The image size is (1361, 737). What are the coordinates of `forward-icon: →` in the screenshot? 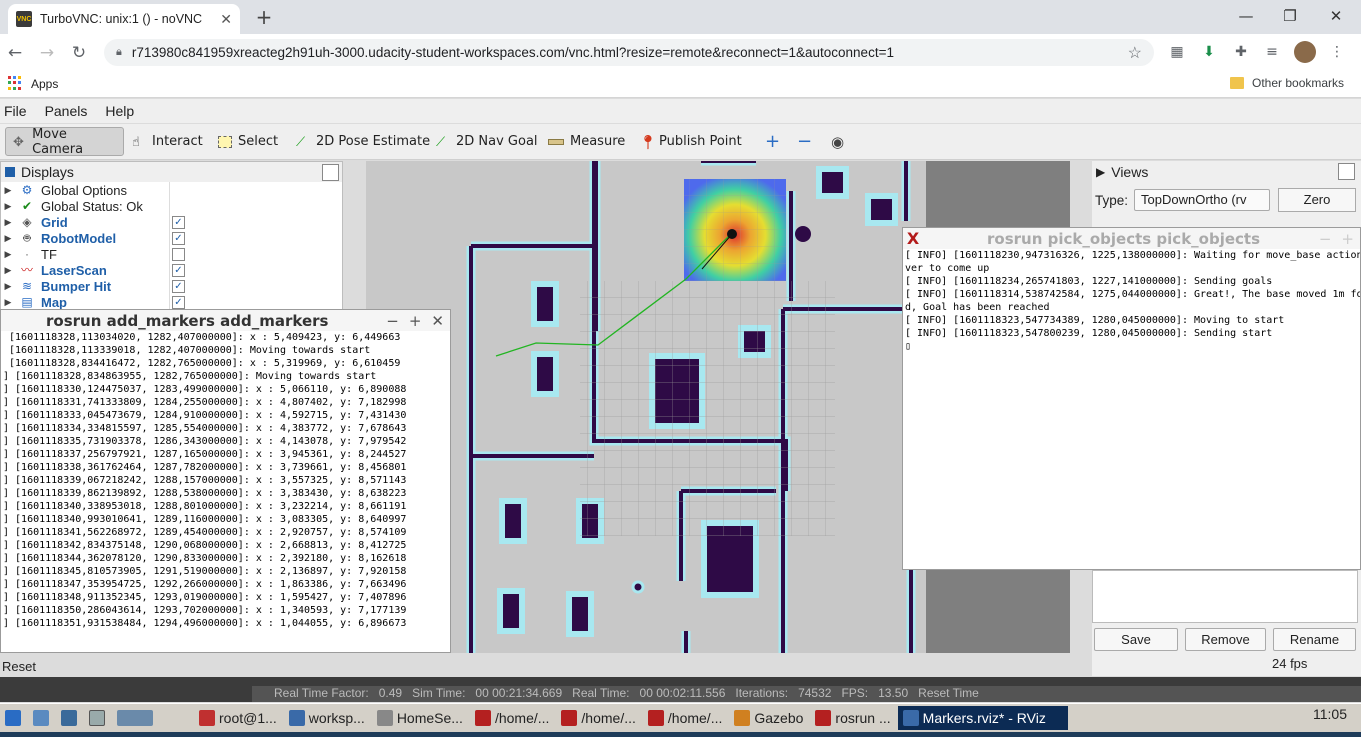 It's located at (47, 53).